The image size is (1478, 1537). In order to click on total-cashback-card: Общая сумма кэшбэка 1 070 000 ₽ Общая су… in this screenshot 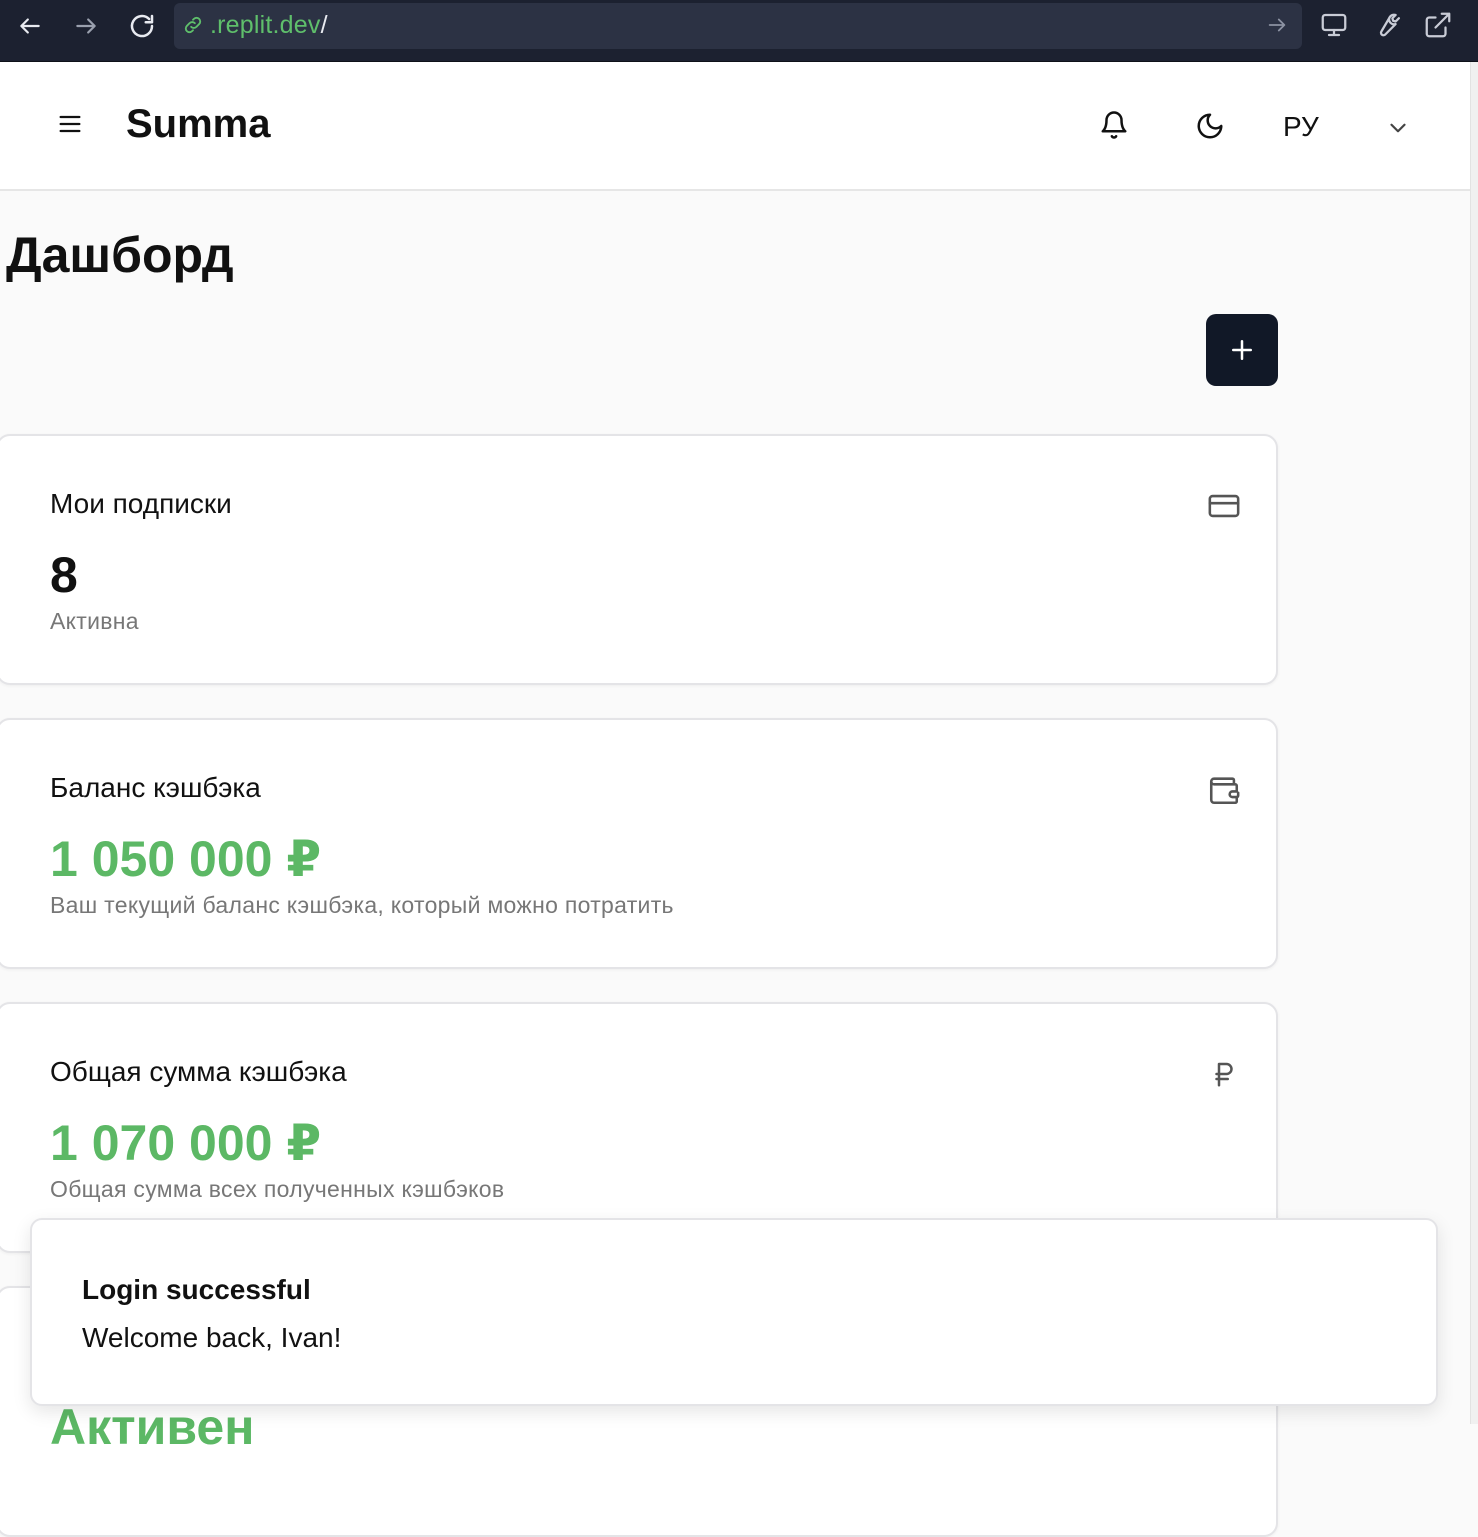, I will do `click(639, 1127)`.